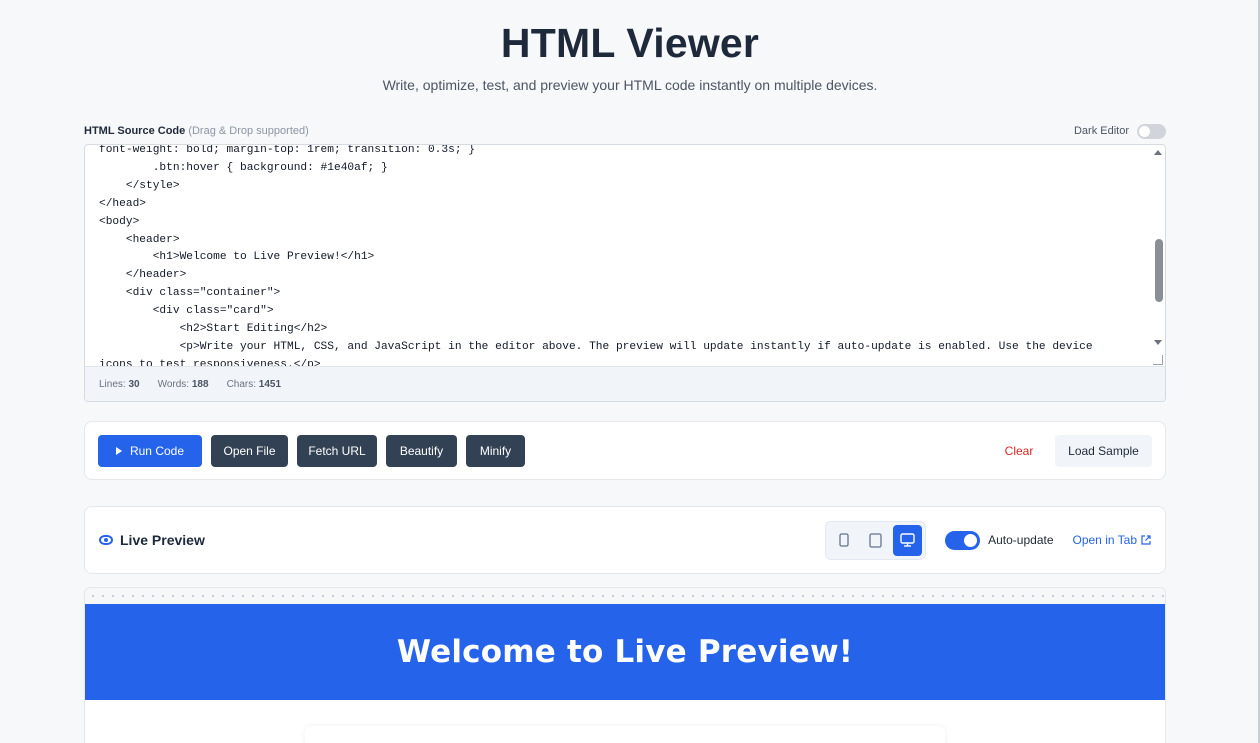 Image resolution: width=1260 pixels, height=743 pixels. What do you see at coordinates (625, 596) in the screenshot?
I see `frame-top-bar` at bounding box center [625, 596].